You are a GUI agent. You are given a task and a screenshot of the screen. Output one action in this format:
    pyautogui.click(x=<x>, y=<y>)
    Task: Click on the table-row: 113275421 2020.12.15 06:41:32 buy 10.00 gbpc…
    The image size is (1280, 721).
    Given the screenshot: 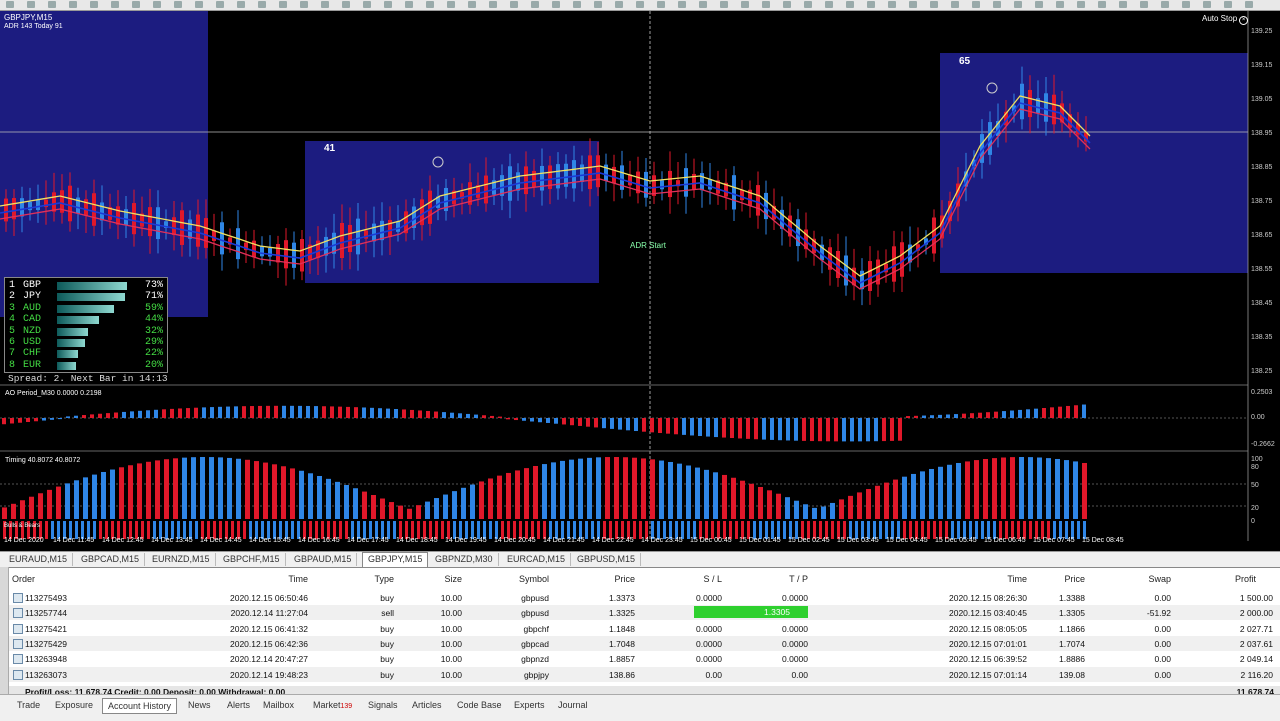 What is the action you would take?
    pyautogui.click(x=644, y=628)
    